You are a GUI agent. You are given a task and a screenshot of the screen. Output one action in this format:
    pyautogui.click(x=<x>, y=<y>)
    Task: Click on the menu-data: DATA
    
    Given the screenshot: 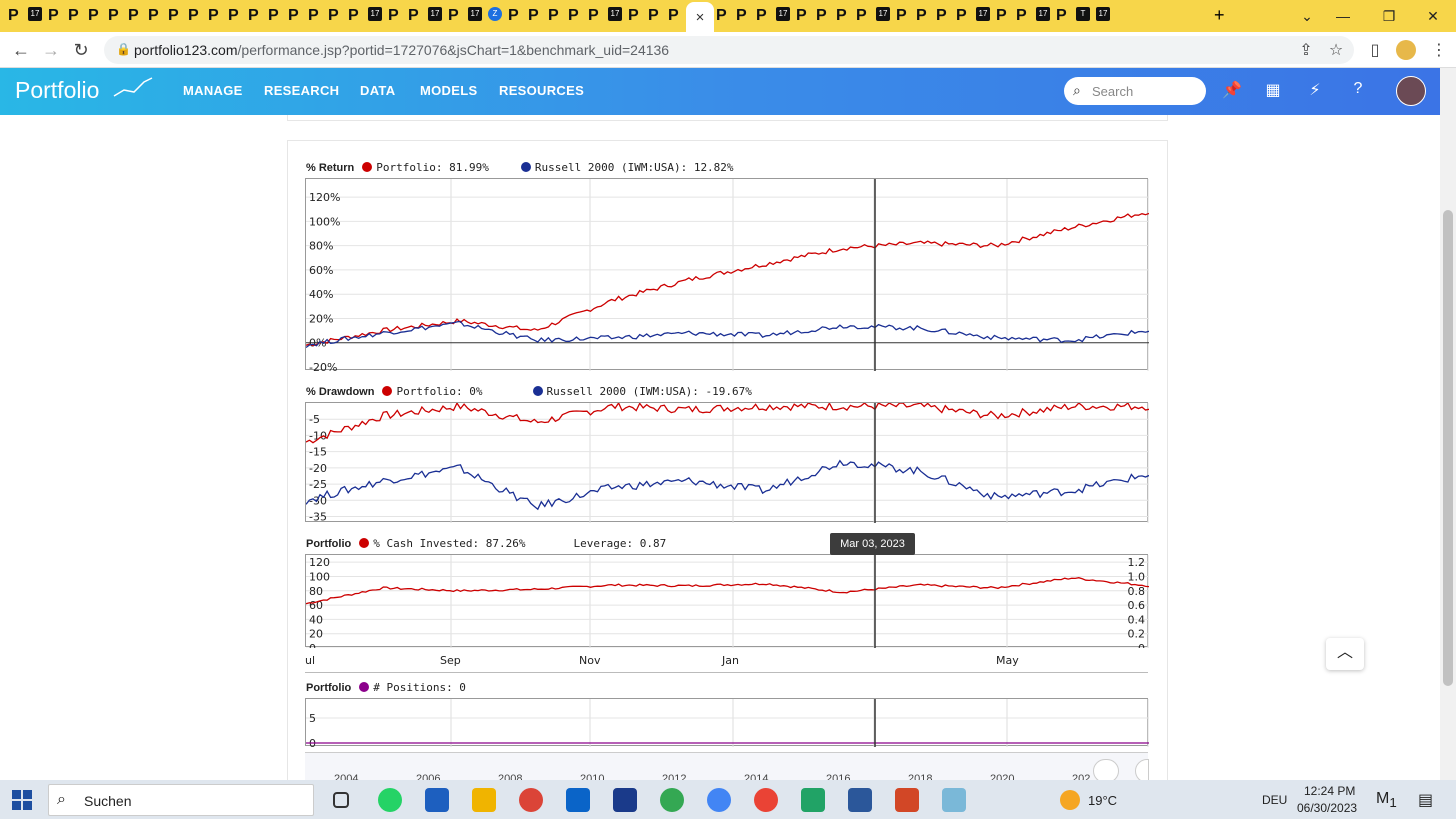 What is the action you would take?
    pyautogui.click(x=377, y=90)
    